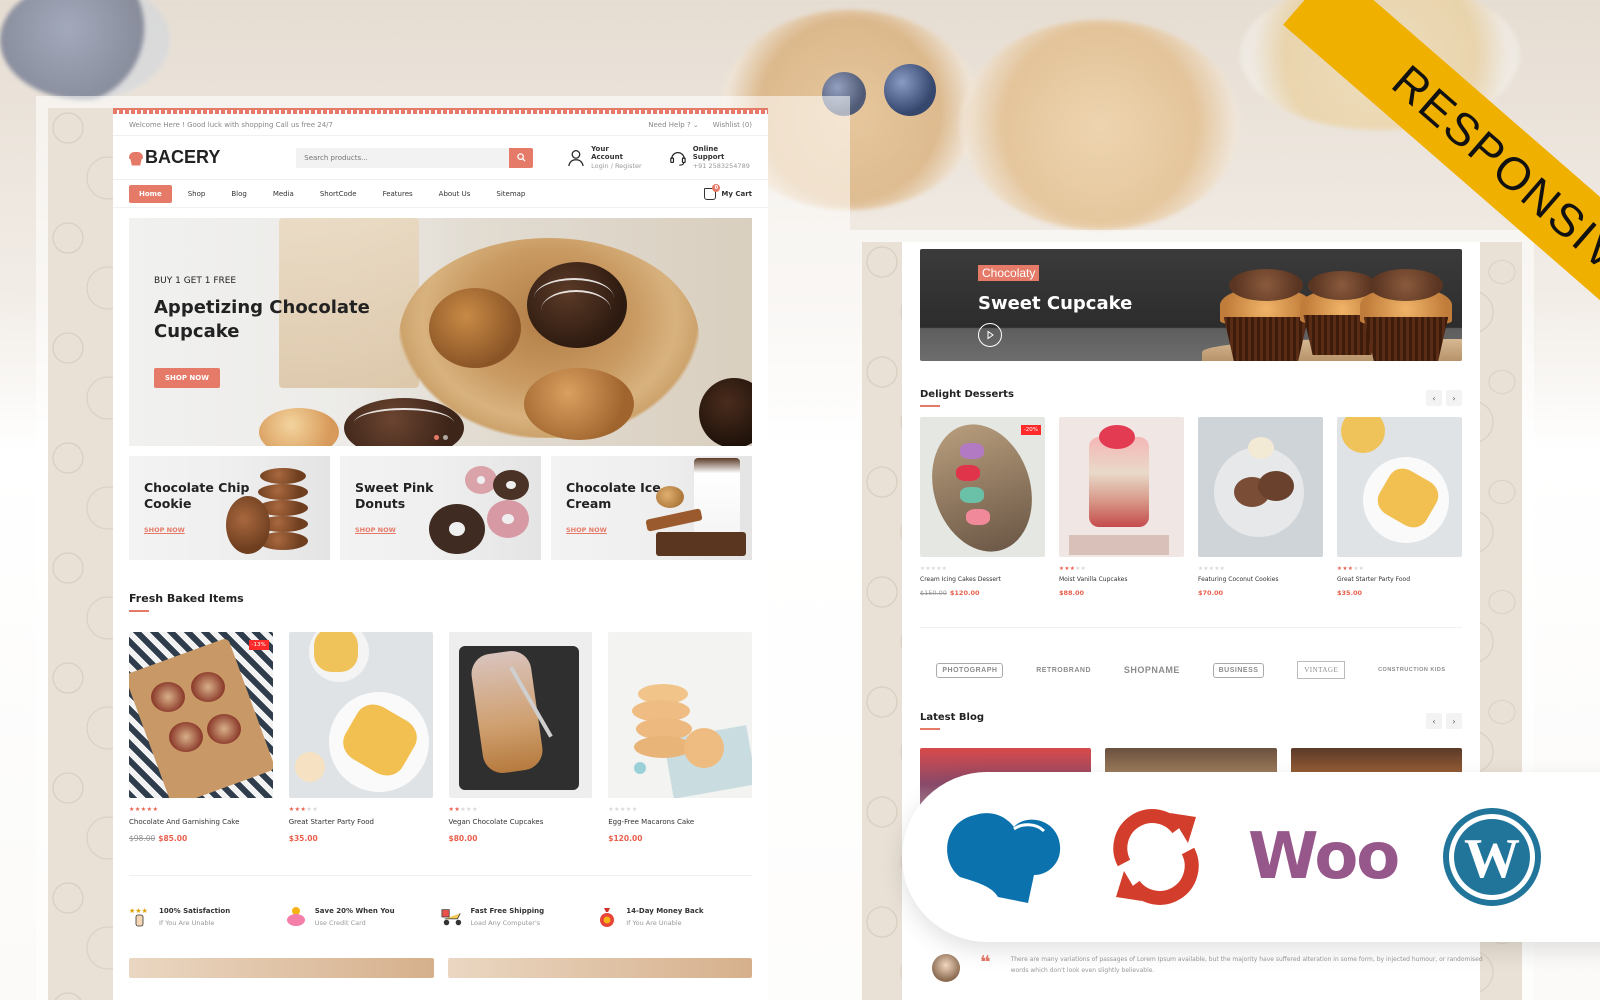  Describe the element at coordinates (946, 968) in the screenshot. I see `avatar` at that location.